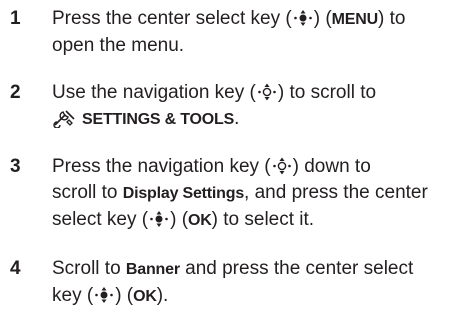 This screenshot has width=466, height=314. Describe the element at coordinates (15, 92) in the screenshot. I see `step-number: 2` at that location.